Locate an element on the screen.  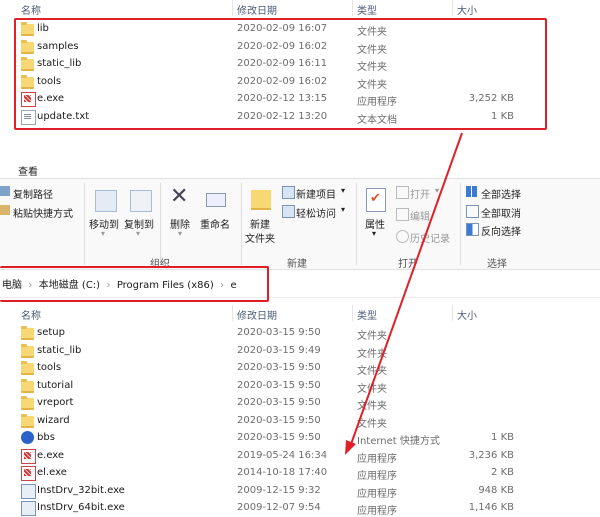
arrow-head is located at coordinates (350, 447).